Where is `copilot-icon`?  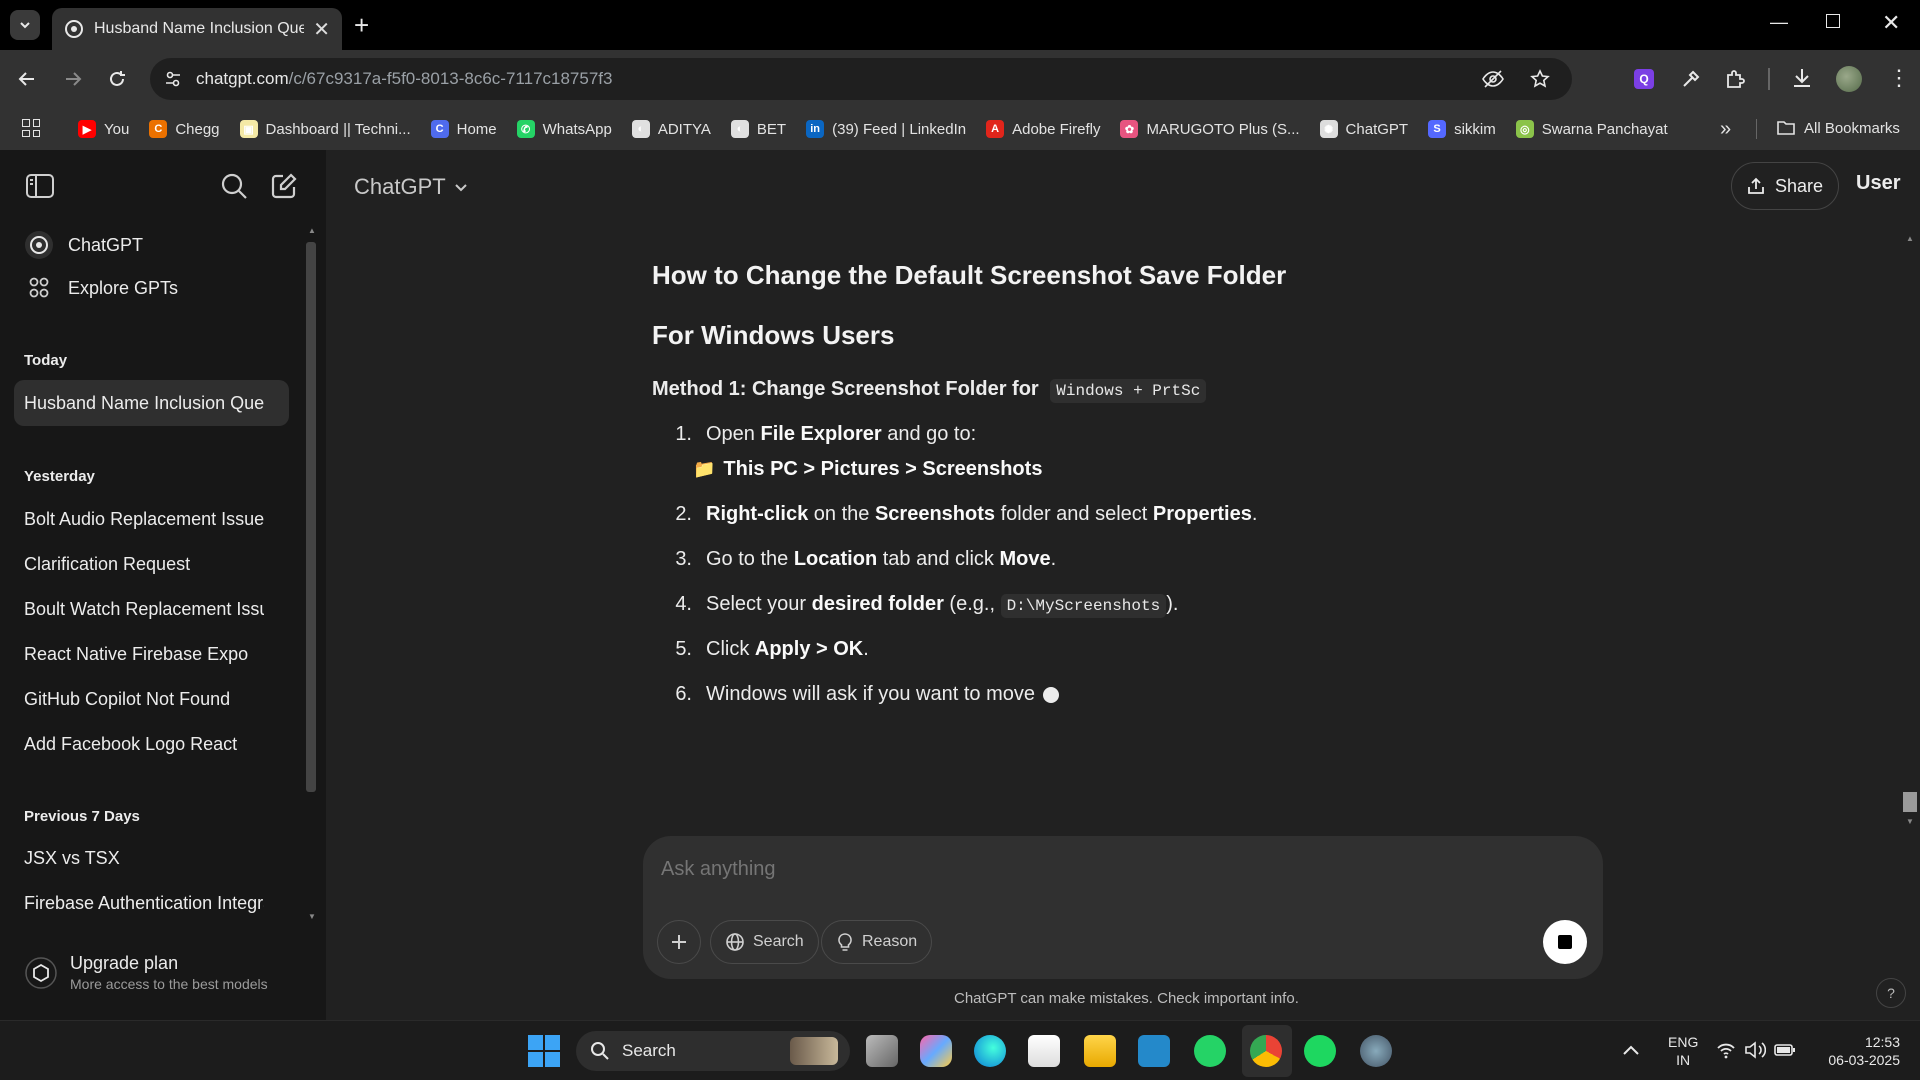 copilot-icon is located at coordinates (936, 1051).